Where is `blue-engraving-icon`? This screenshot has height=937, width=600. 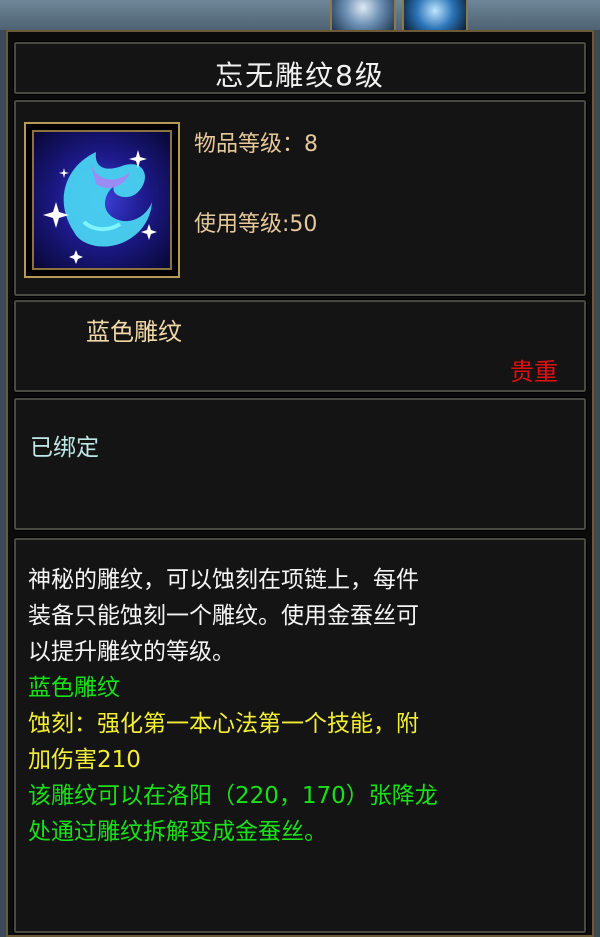
blue-engraving-icon is located at coordinates (102, 200).